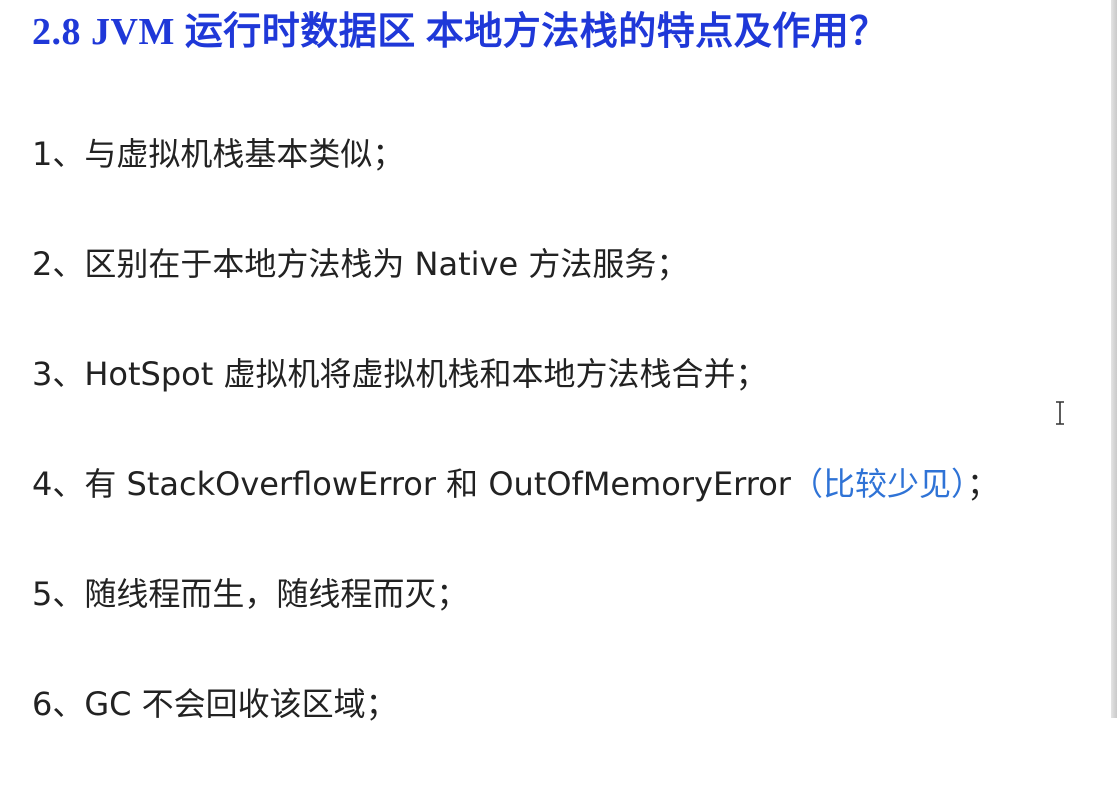 The width and height of the screenshot is (1117, 788). Describe the element at coordinates (1060, 413) in the screenshot. I see `text-cursor-icon` at that location.